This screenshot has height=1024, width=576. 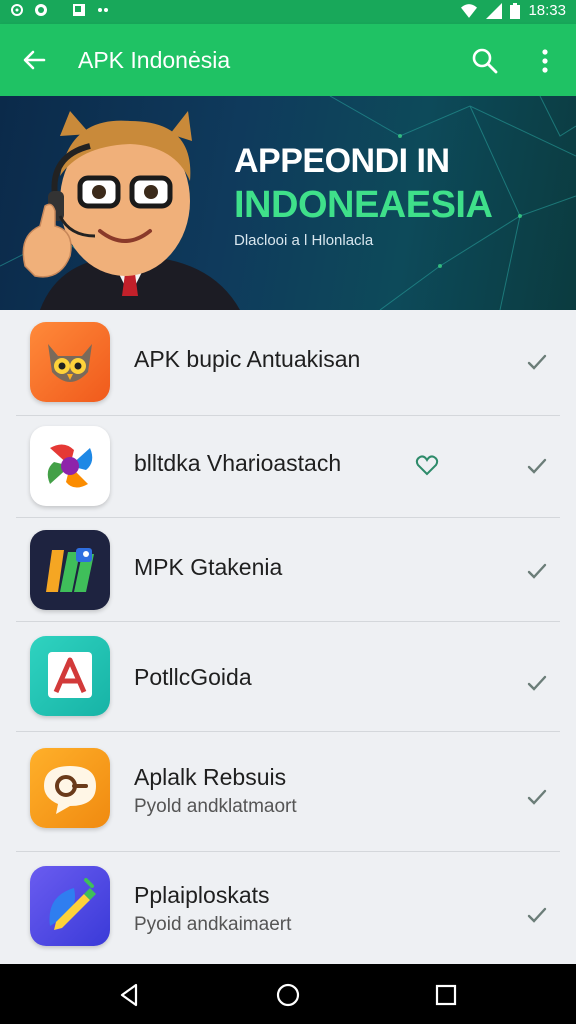 What do you see at coordinates (154, 60) in the screenshot?
I see `page-title: APK Indonėsia` at bounding box center [154, 60].